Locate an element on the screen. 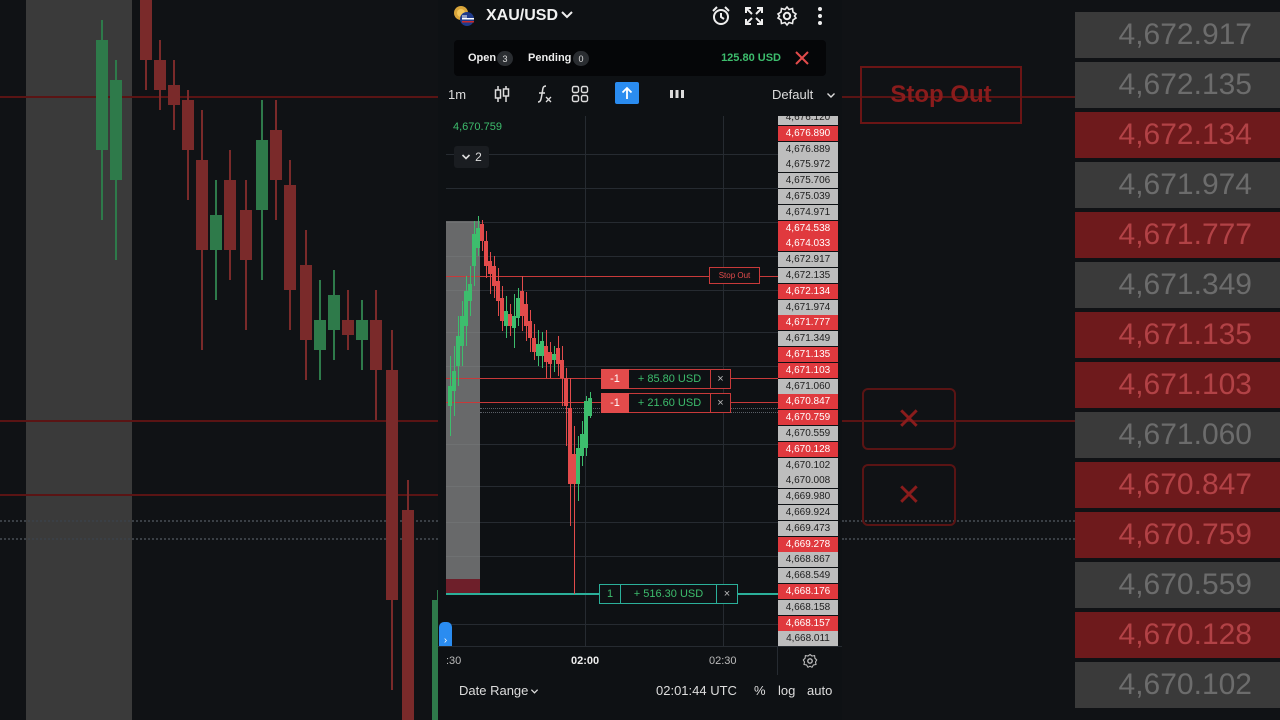 The image size is (1280, 720). candles-icon is located at coordinates (502, 94).